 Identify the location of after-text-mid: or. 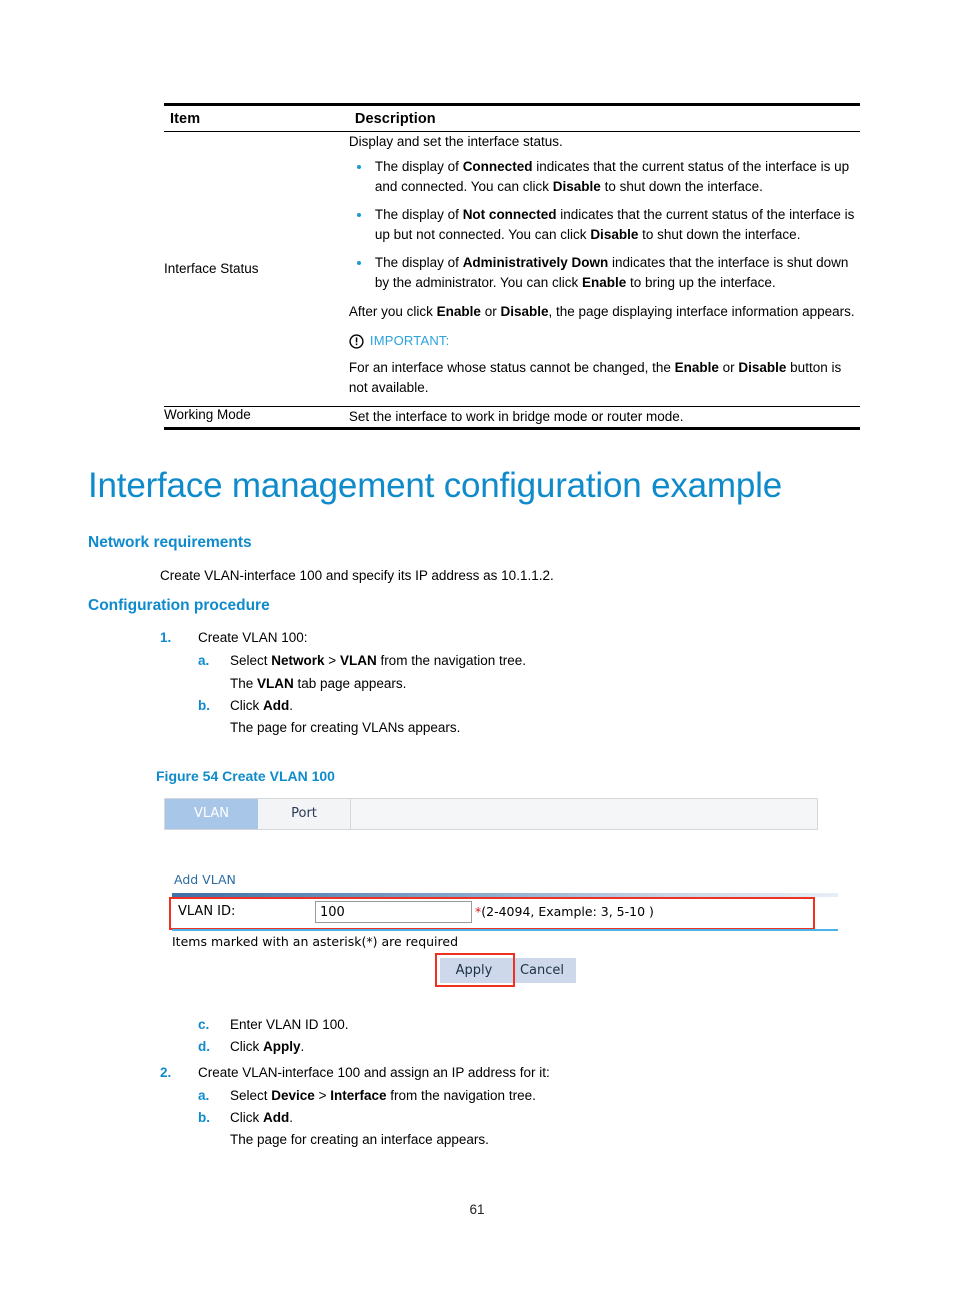
(490, 311).